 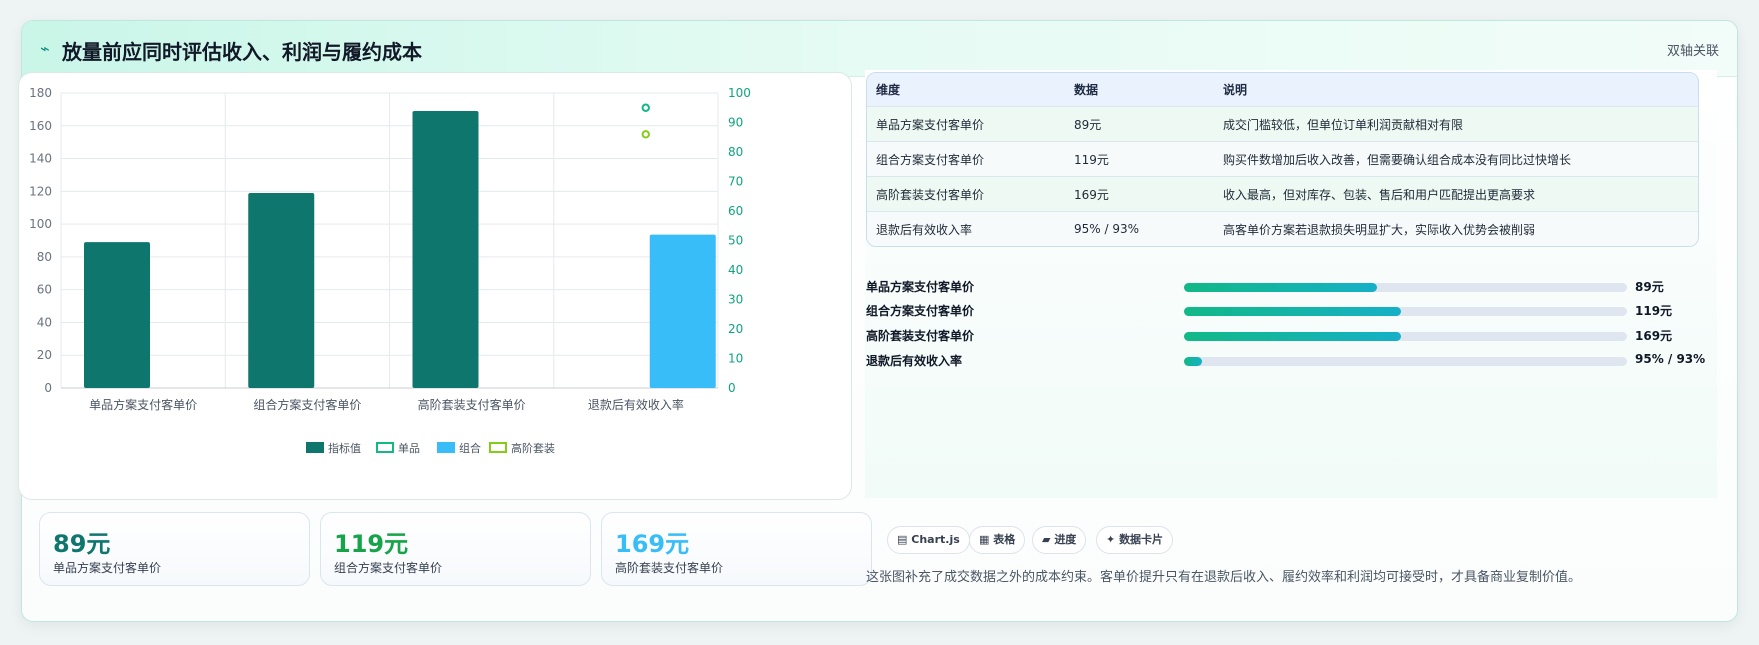 What do you see at coordinates (45, 48) in the screenshot?
I see `pulse-icon: ⌁` at bounding box center [45, 48].